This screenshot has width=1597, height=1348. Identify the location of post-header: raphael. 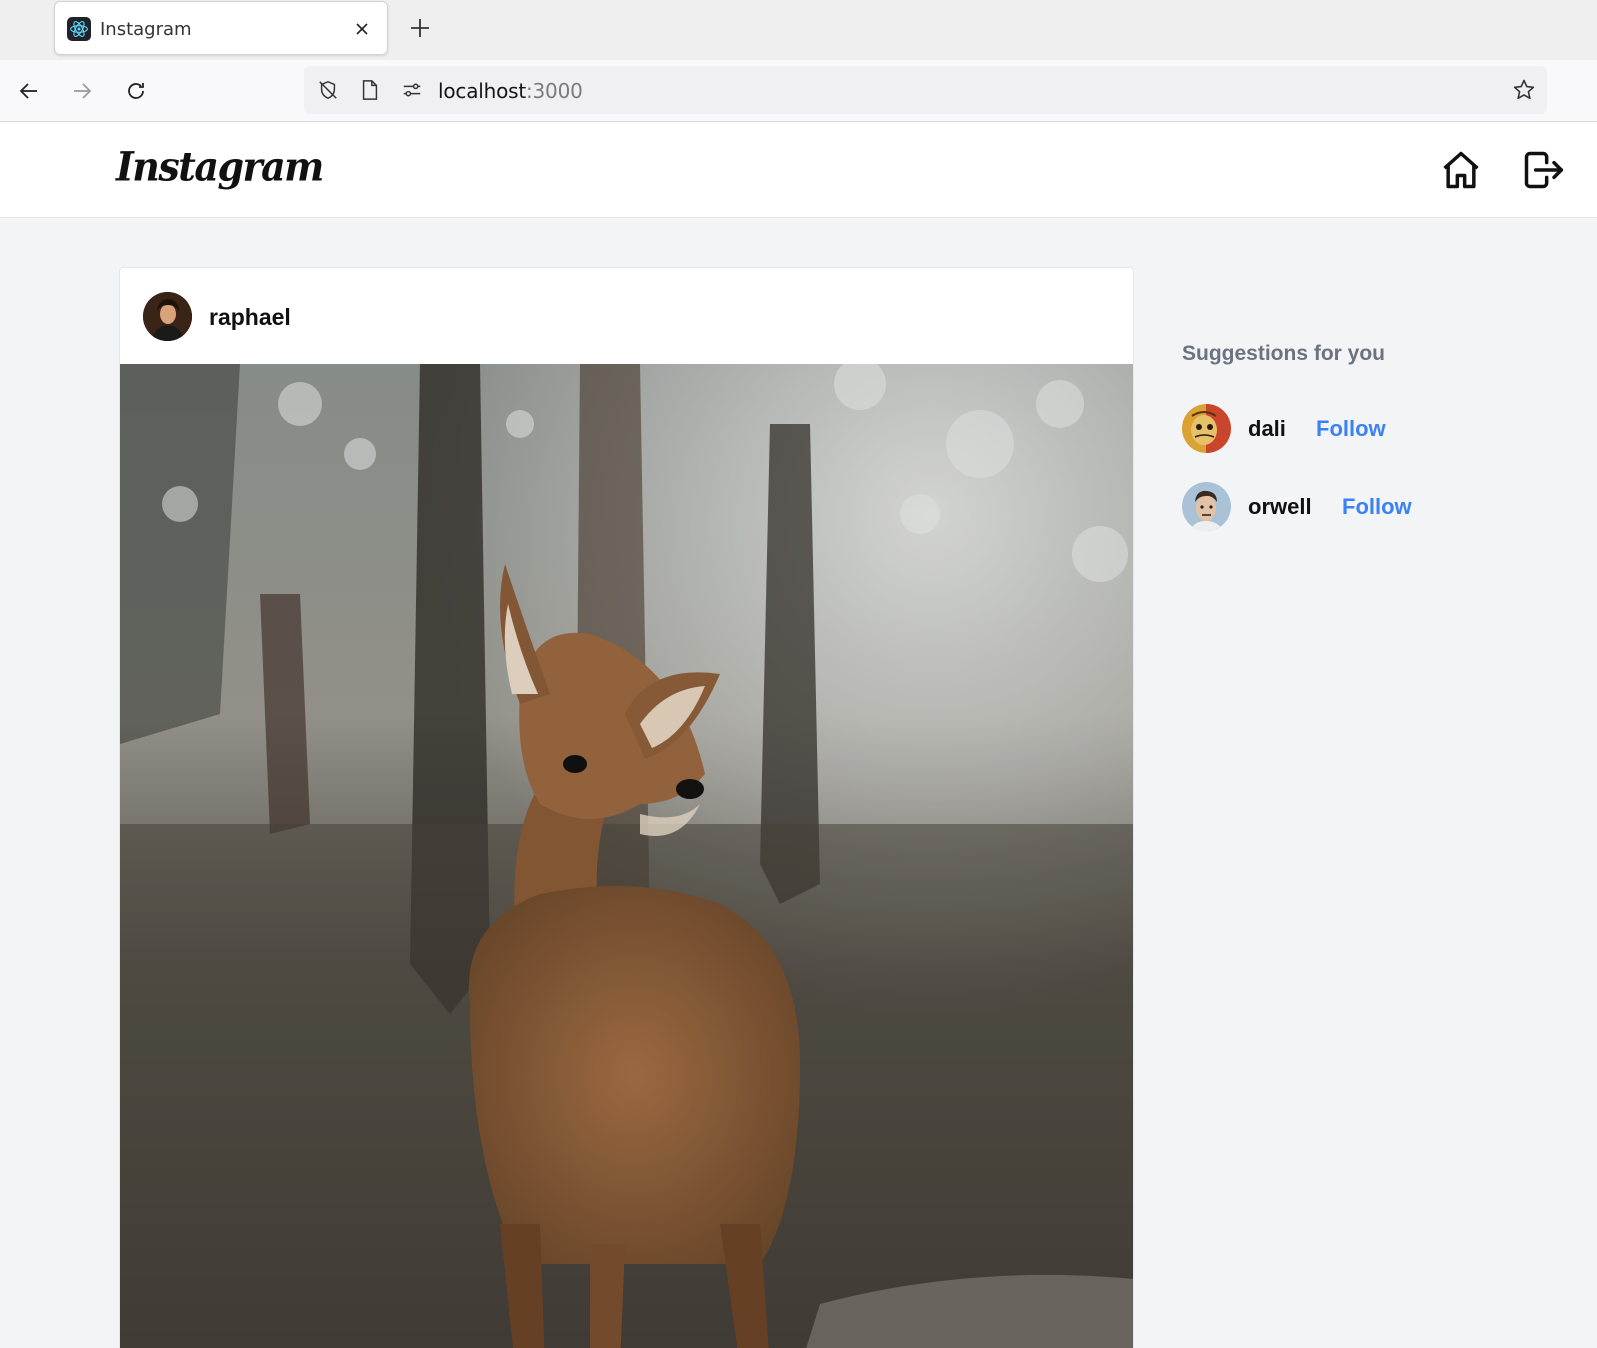
(626, 316).